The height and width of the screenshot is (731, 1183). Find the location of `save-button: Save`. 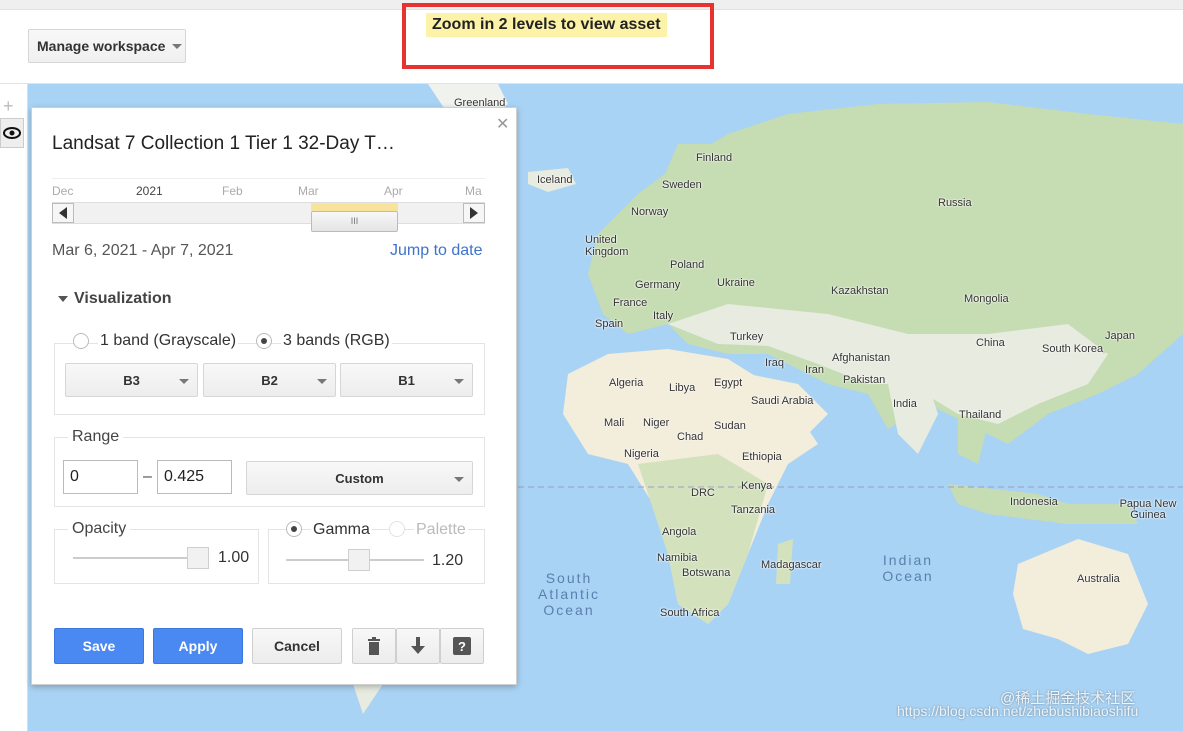

save-button: Save is located at coordinates (99, 646).